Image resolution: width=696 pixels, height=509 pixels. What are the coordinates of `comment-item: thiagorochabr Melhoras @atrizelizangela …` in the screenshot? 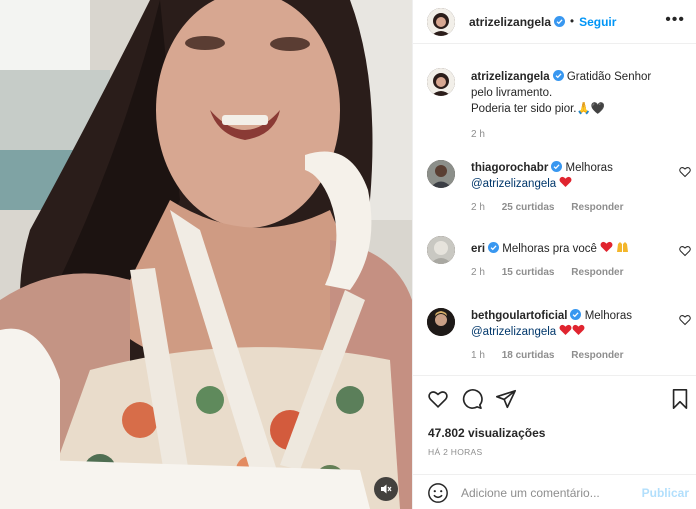 It's located at (554, 193).